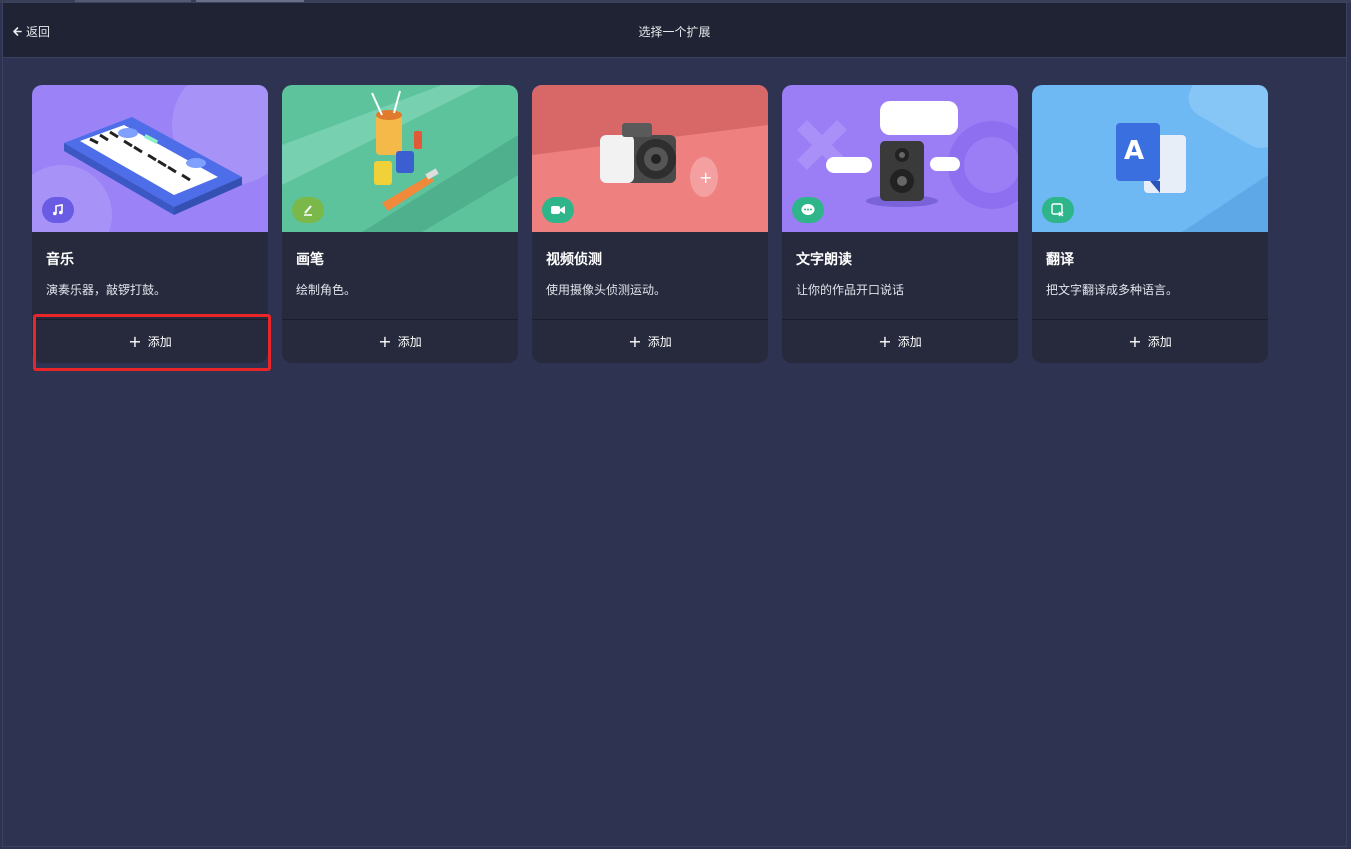  I want to click on extension-card-video-sensing: + 视频侦测 使用摄像头侦测运动。 + 添加, so click(650, 224).